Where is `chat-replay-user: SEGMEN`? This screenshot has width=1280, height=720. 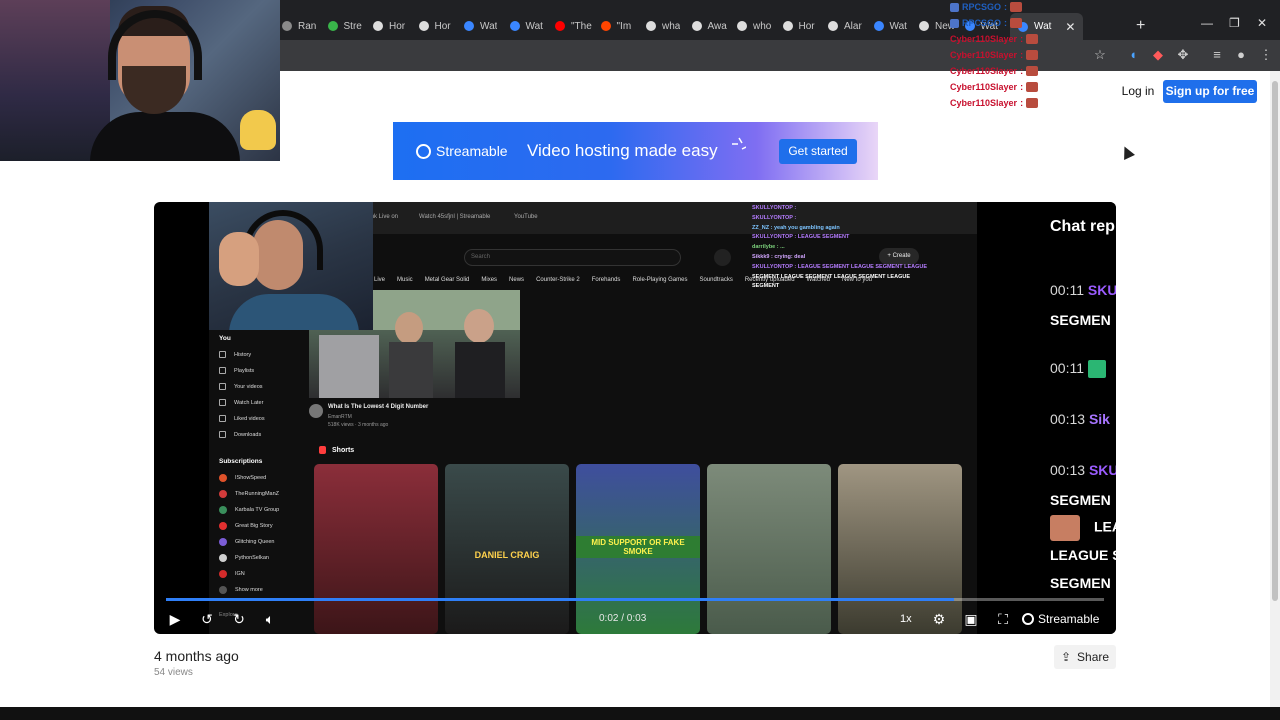 chat-replay-user: SEGMEN is located at coordinates (1080, 583).